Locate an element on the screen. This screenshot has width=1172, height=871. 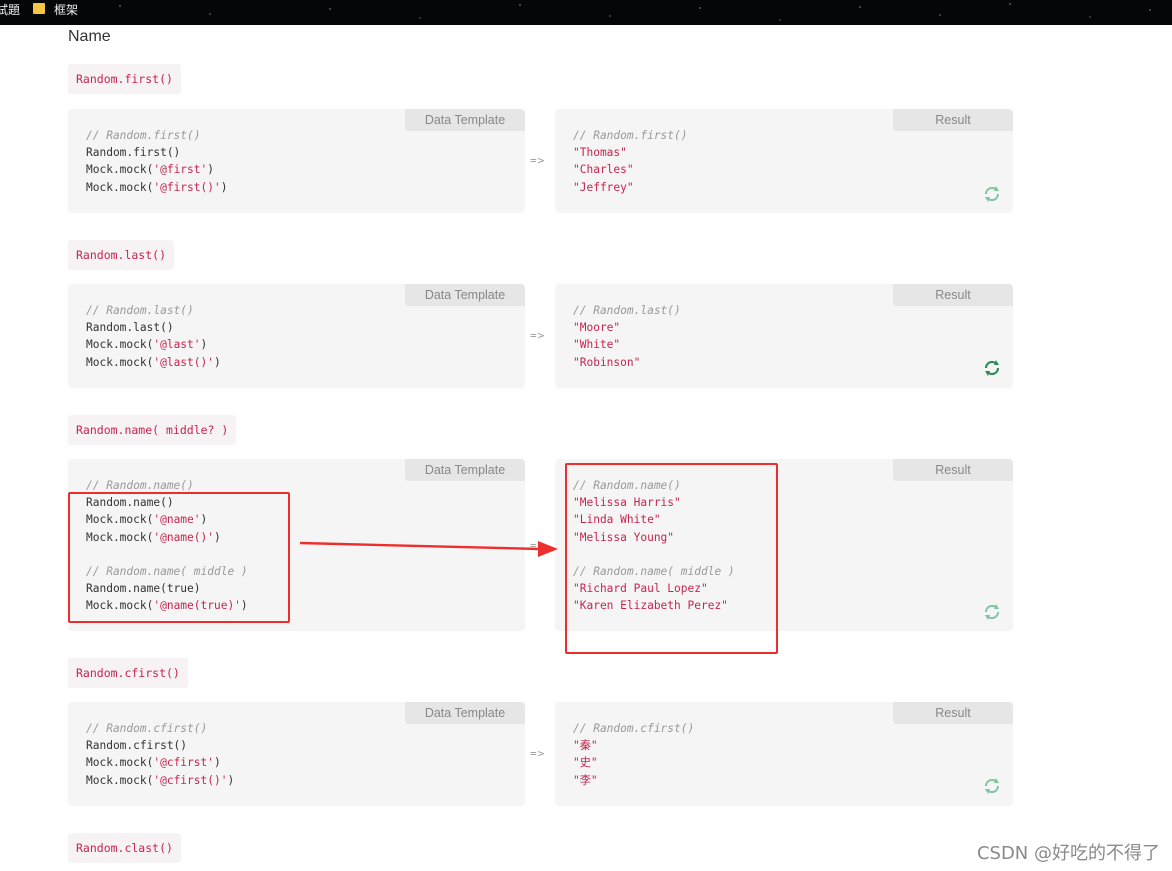
code-token: Random.last() is located at coordinates (130, 328).